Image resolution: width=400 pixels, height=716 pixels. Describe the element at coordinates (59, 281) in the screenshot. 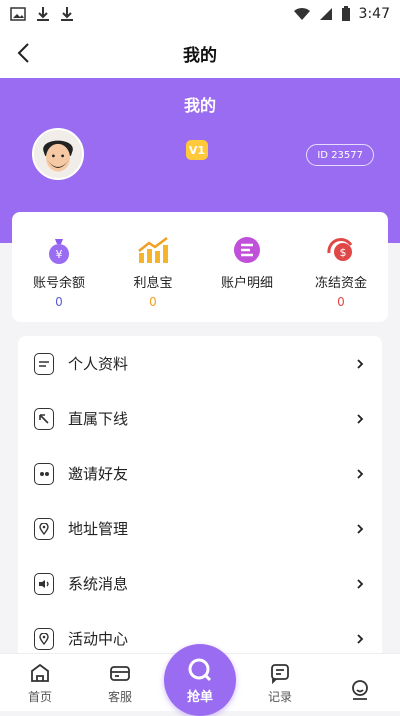

I see `stat-label: 账号余额` at that location.